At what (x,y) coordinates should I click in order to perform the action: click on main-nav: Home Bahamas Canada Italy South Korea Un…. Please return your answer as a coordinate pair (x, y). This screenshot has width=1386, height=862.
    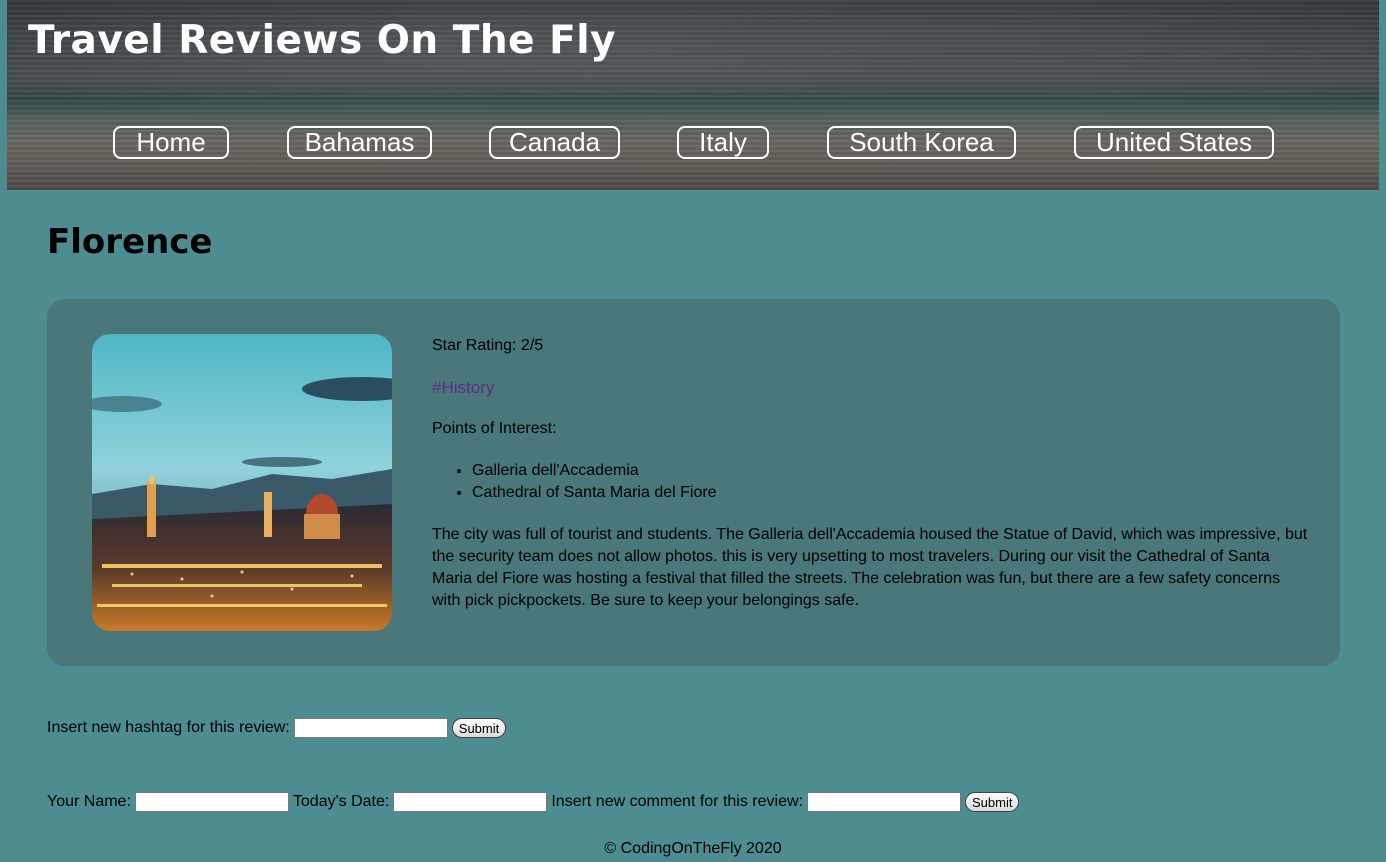
    Looking at the image, I should click on (693, 144).